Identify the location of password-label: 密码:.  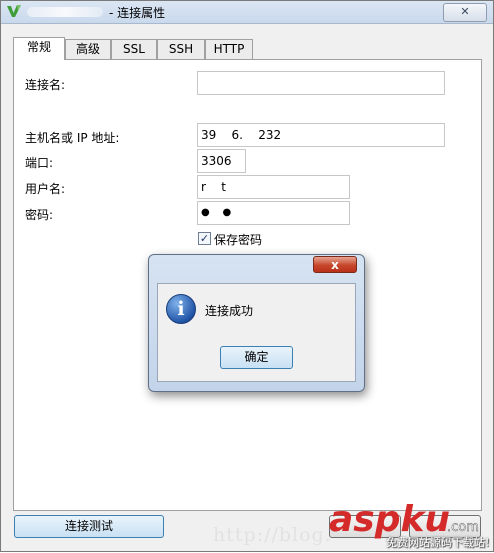
(39, 215).